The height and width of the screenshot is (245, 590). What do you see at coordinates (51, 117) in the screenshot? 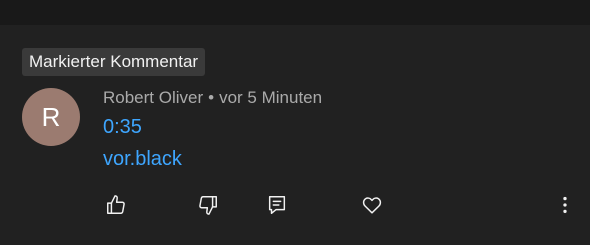
I see `avatar: R` at bounding box center [51, 117].